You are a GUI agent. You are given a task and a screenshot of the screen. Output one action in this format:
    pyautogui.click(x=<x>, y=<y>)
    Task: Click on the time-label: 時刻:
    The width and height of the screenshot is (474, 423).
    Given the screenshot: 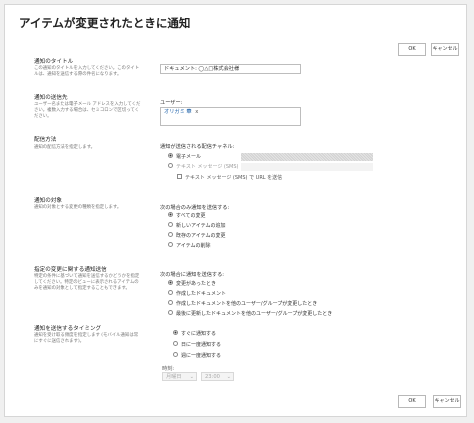 What is the action you would take?
    pyautogui.click(x=168, y=369)
    